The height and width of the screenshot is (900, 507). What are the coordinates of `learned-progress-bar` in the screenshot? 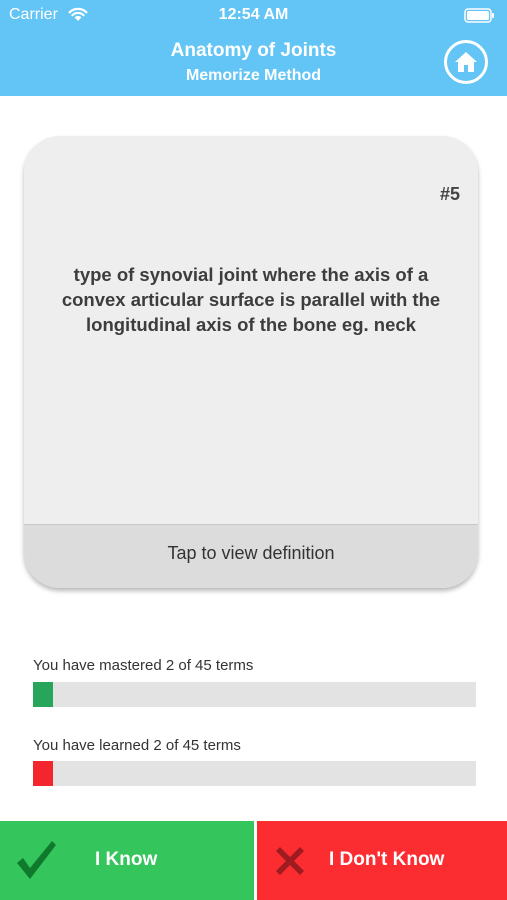 It's located at (254, 773).